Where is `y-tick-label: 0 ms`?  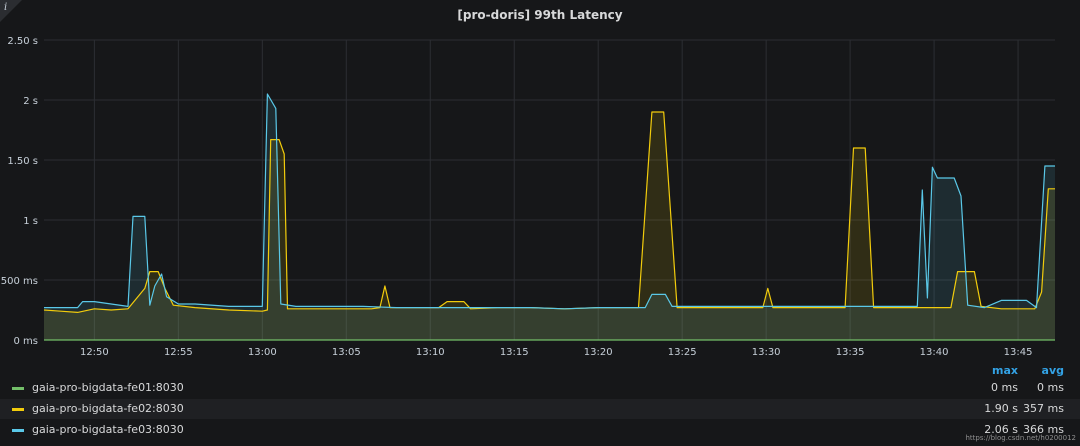
y-tick-label: 0 ms is located at coordinates (26, 341).